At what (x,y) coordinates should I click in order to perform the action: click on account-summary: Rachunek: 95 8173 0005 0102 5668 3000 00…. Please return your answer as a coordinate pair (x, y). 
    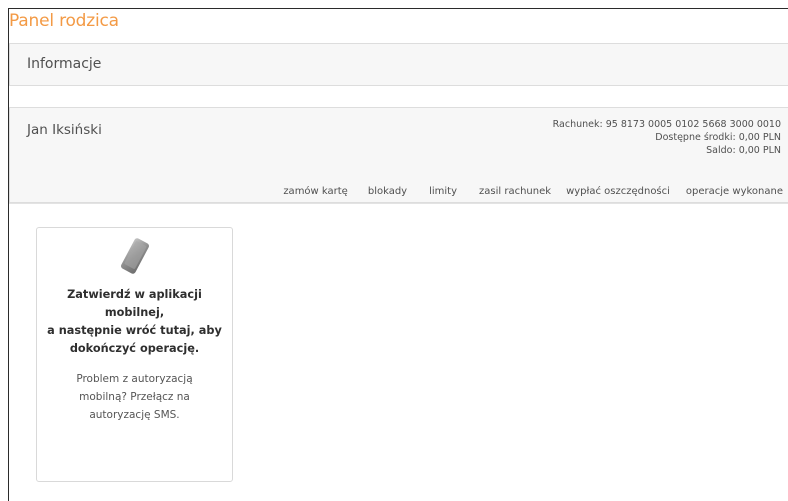
    Looking at the image, I should click on (667, 137).